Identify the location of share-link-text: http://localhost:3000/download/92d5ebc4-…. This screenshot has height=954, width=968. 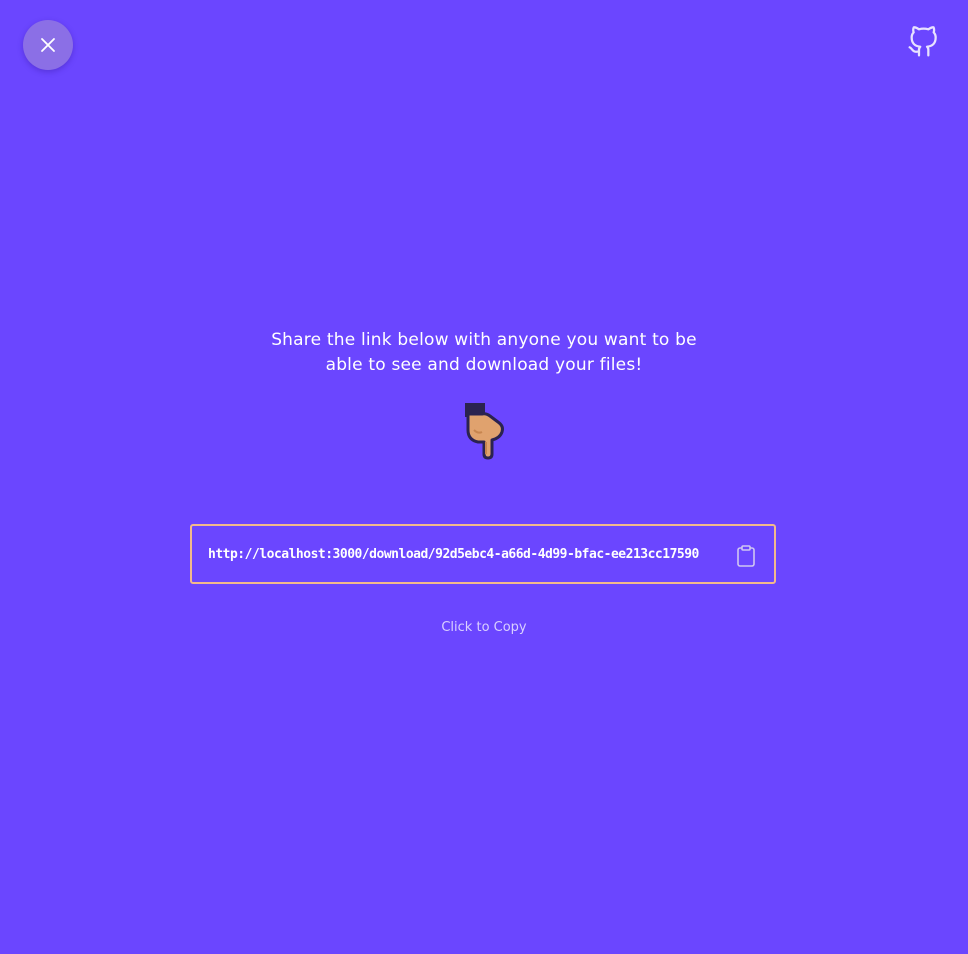
(458, 554).